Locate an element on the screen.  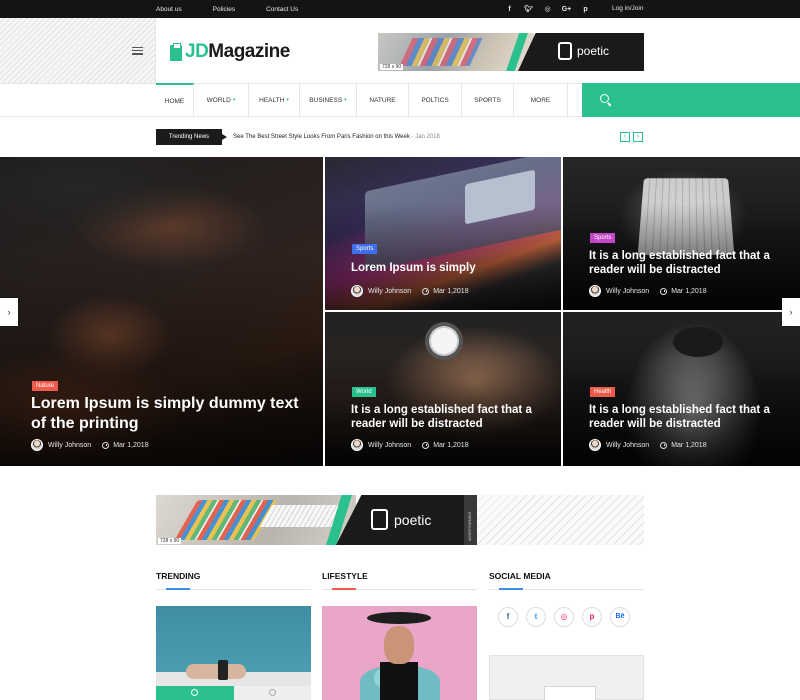
mid-ad-banner: poetic ADVERTISEMENT 728 x 90 is located at coordinates (316, 520).